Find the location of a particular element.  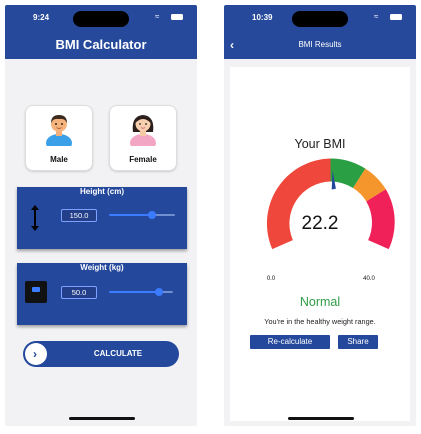

gauge-max-label: 40.0 is located at coordinates (369, 279).